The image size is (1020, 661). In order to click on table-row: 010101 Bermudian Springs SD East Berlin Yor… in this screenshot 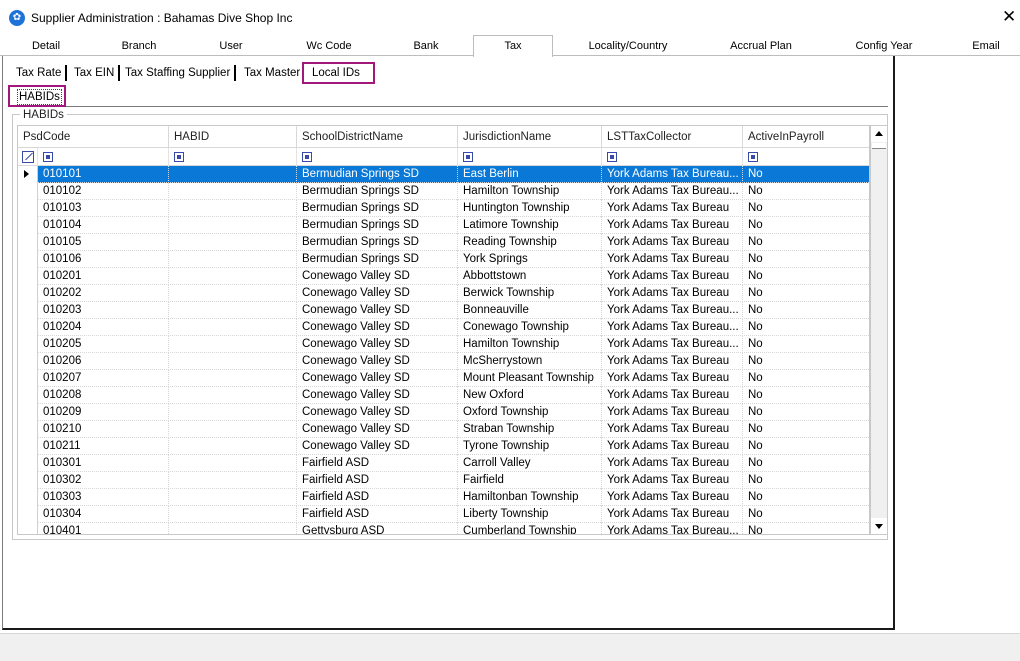, I will do `click(443, 174)`.